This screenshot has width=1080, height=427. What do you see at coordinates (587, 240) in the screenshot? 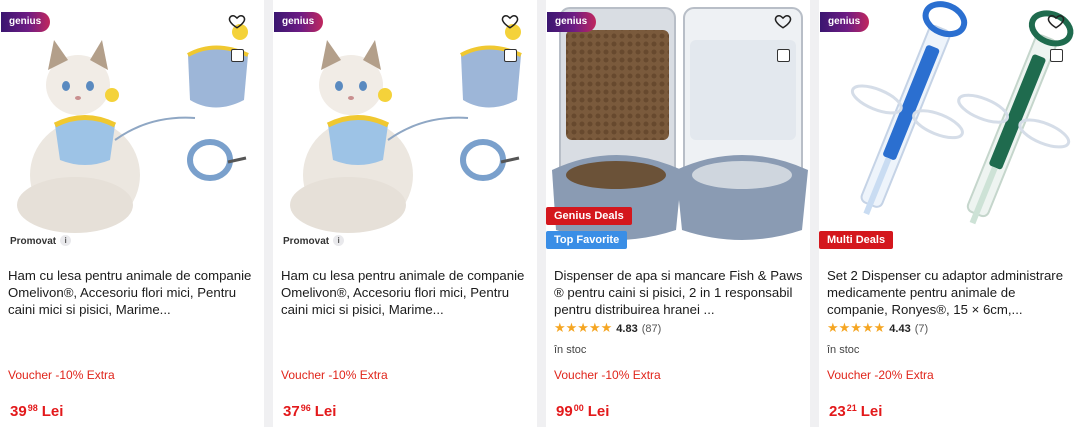
I see `top-favorite-badge: Top Favorite` at bounding box center [587, 240].